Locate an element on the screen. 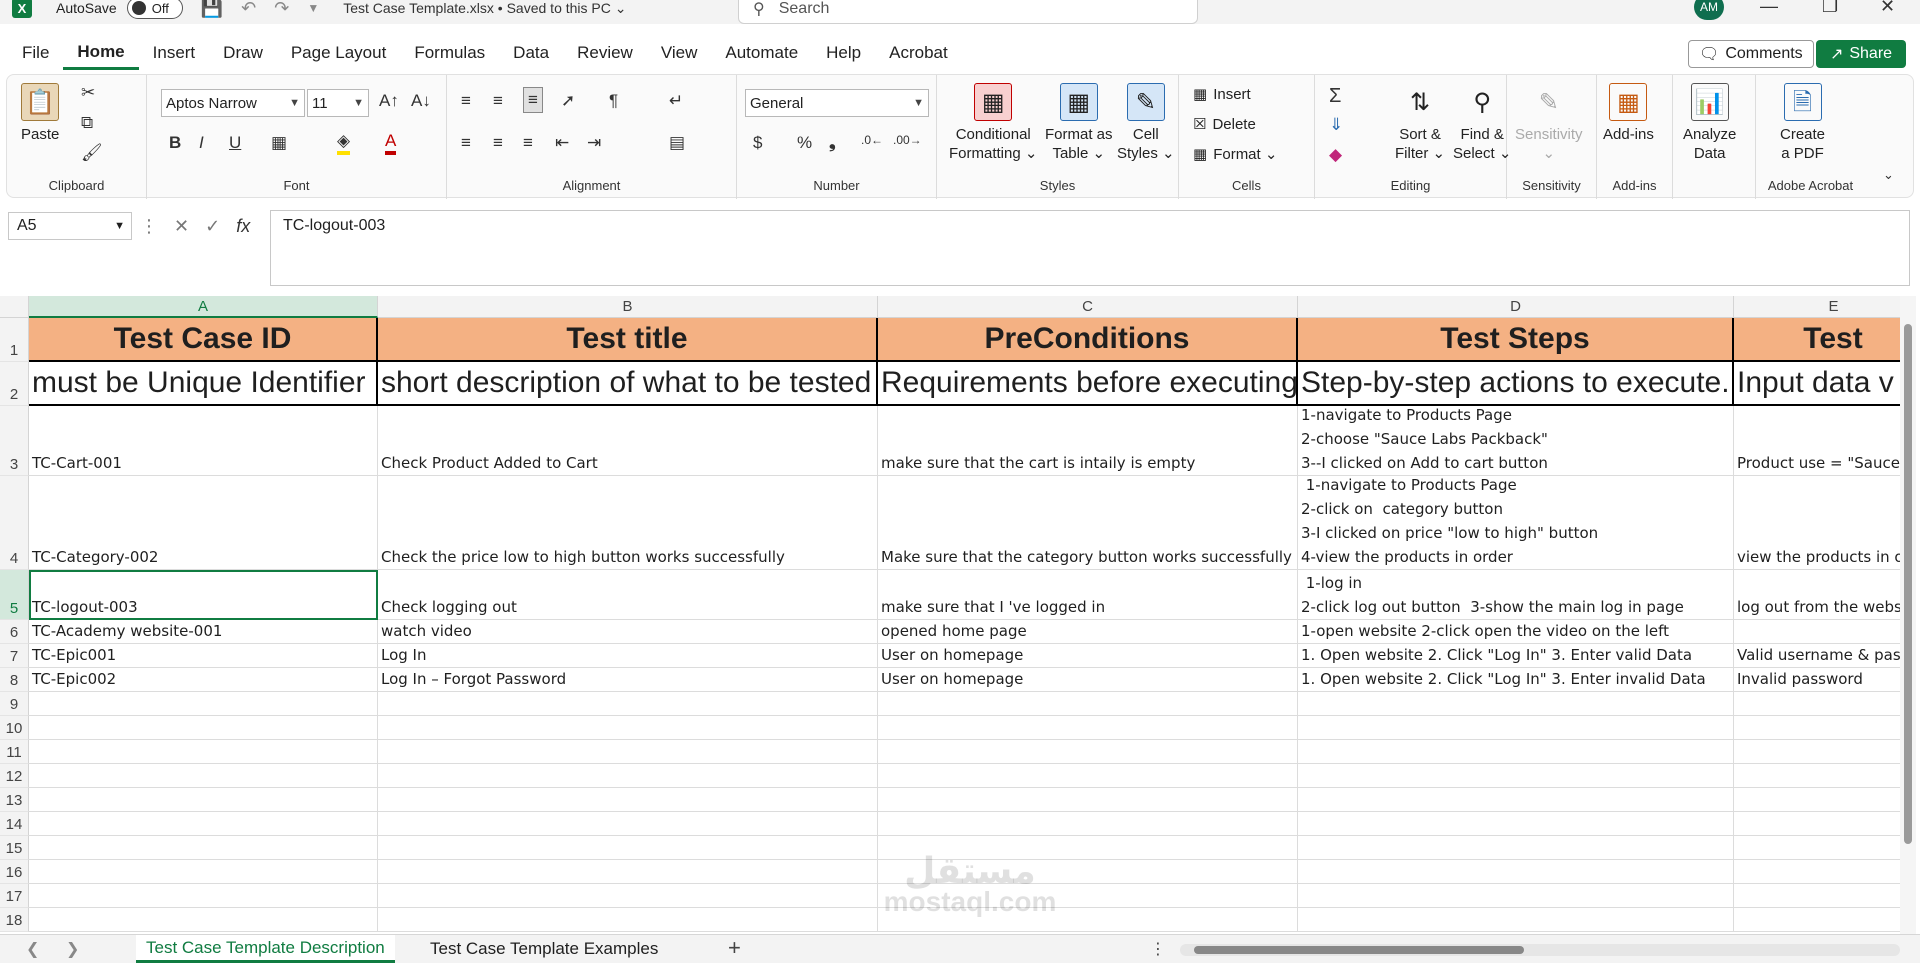 The image size is (1920, 963). cell-a13 is located at coordinates (203, 800).